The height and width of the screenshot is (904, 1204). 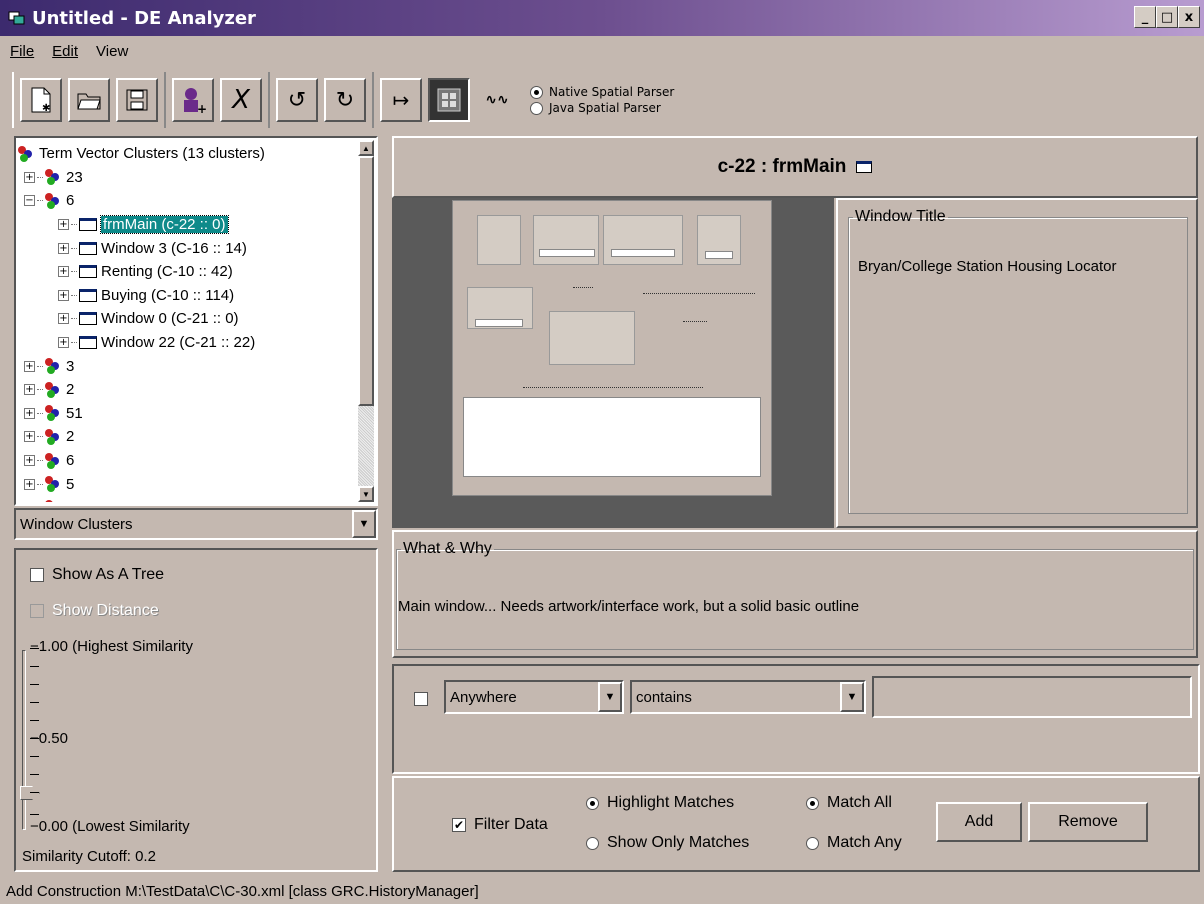 What do you see at coordinates (297, 100) in the screenshot?
I see `undo-button: ↺` at bounding box center [297, 100].